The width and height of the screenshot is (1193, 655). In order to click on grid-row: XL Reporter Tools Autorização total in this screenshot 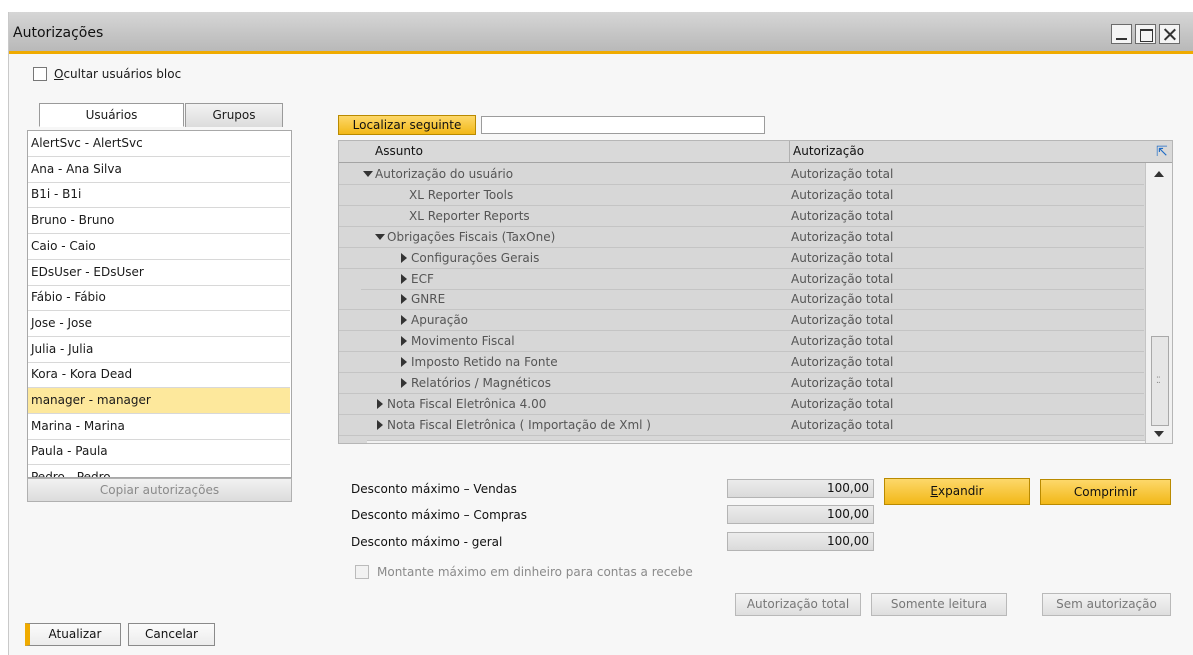, I will do `click(741, 195)`.